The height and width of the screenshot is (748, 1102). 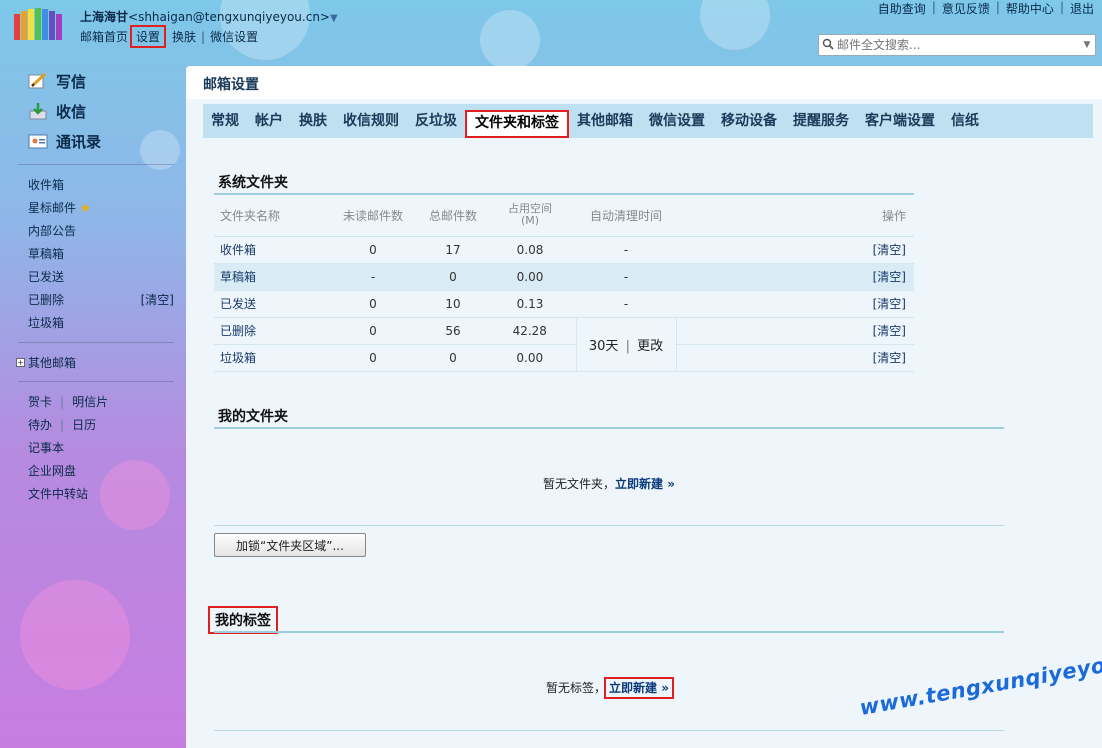 I want to click on empty-deleted-link: [清空], so click(x=157, y=299).